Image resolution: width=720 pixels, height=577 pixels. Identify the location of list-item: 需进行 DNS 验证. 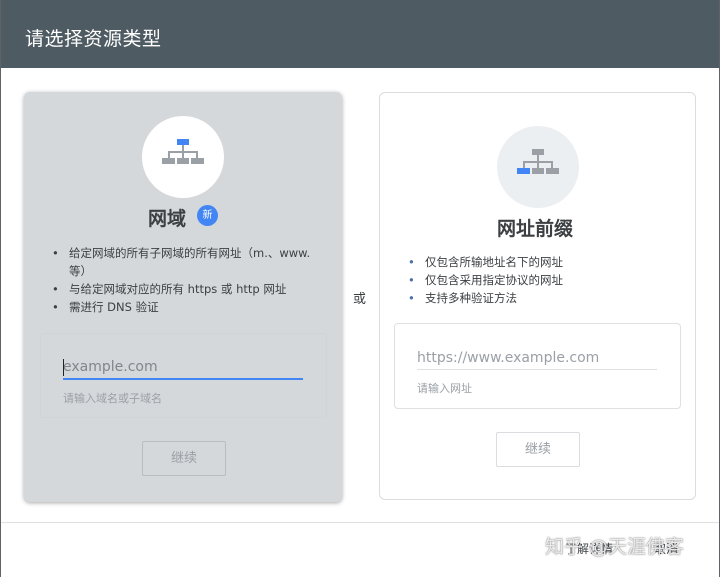
(187, 307).